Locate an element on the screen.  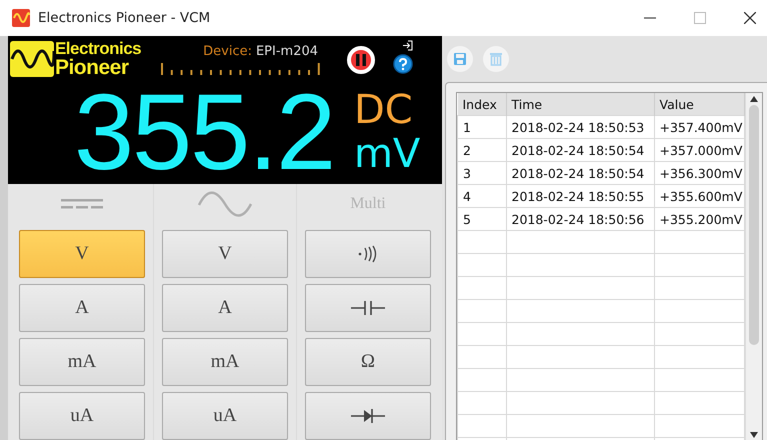
save-icon is located at coordinates (460, 59).